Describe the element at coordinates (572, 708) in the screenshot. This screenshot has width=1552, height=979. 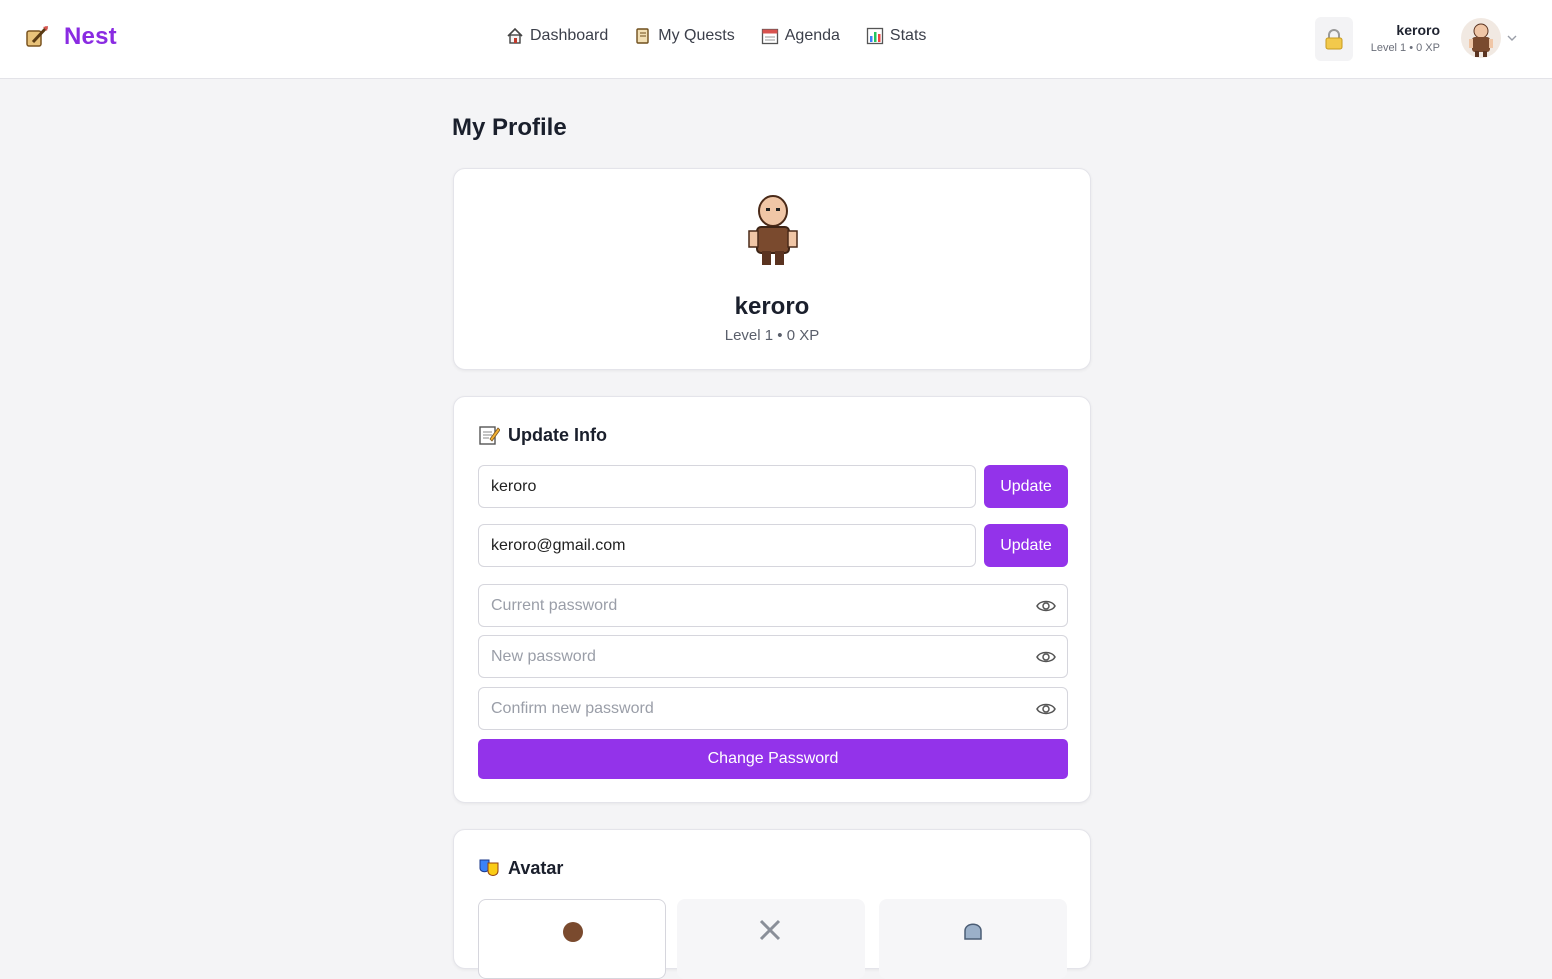
I see `confirm-password-placeholder: Confirm new password` at that location.